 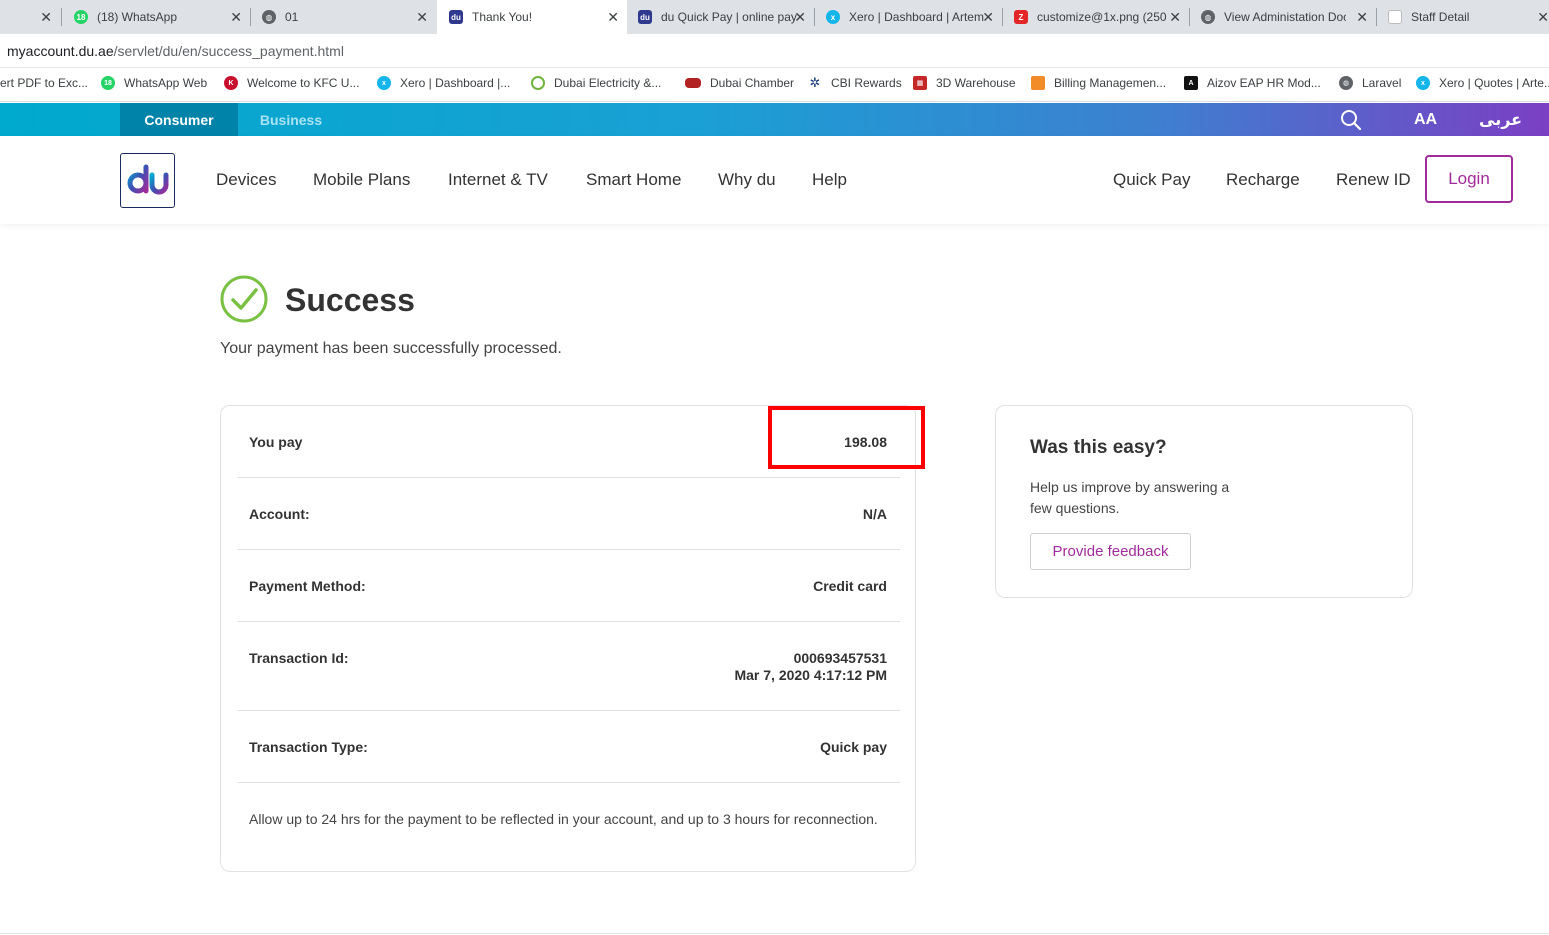 I want to click on tab-title: (18) WhatsApp, so click(x=137, y=17).